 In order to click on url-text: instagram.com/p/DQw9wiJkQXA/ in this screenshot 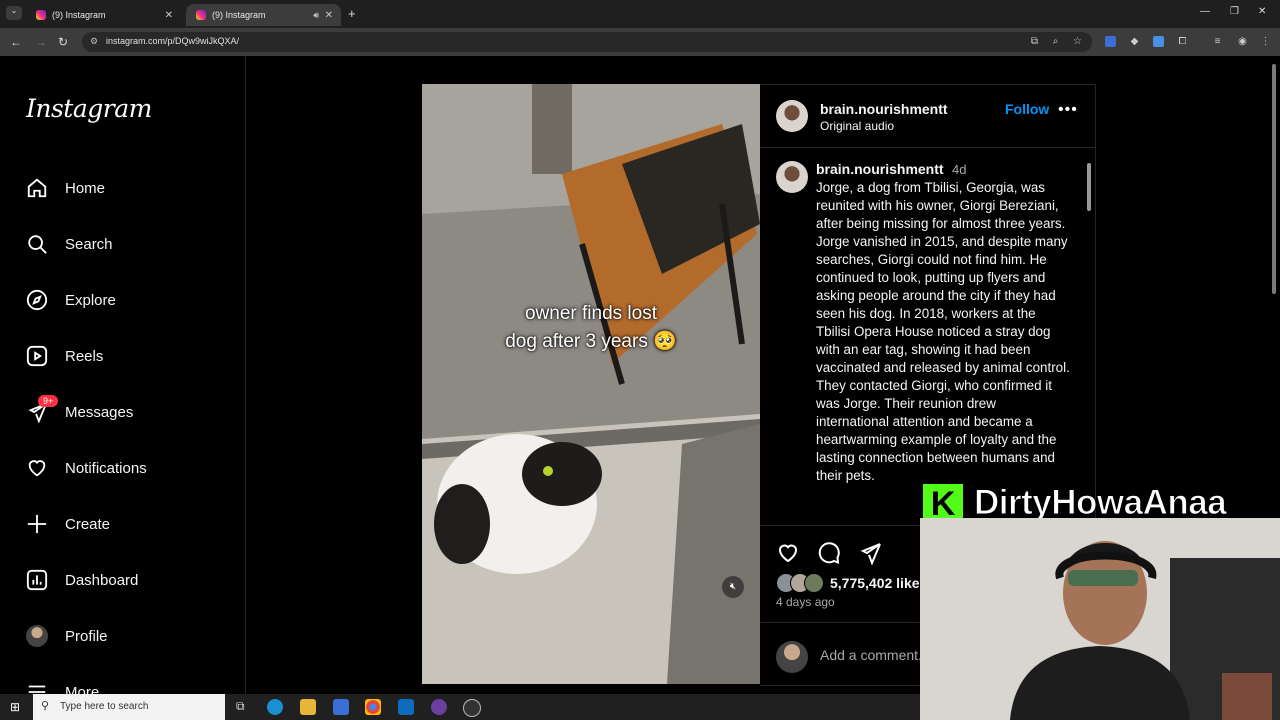, I will do `click(172, 41)`.